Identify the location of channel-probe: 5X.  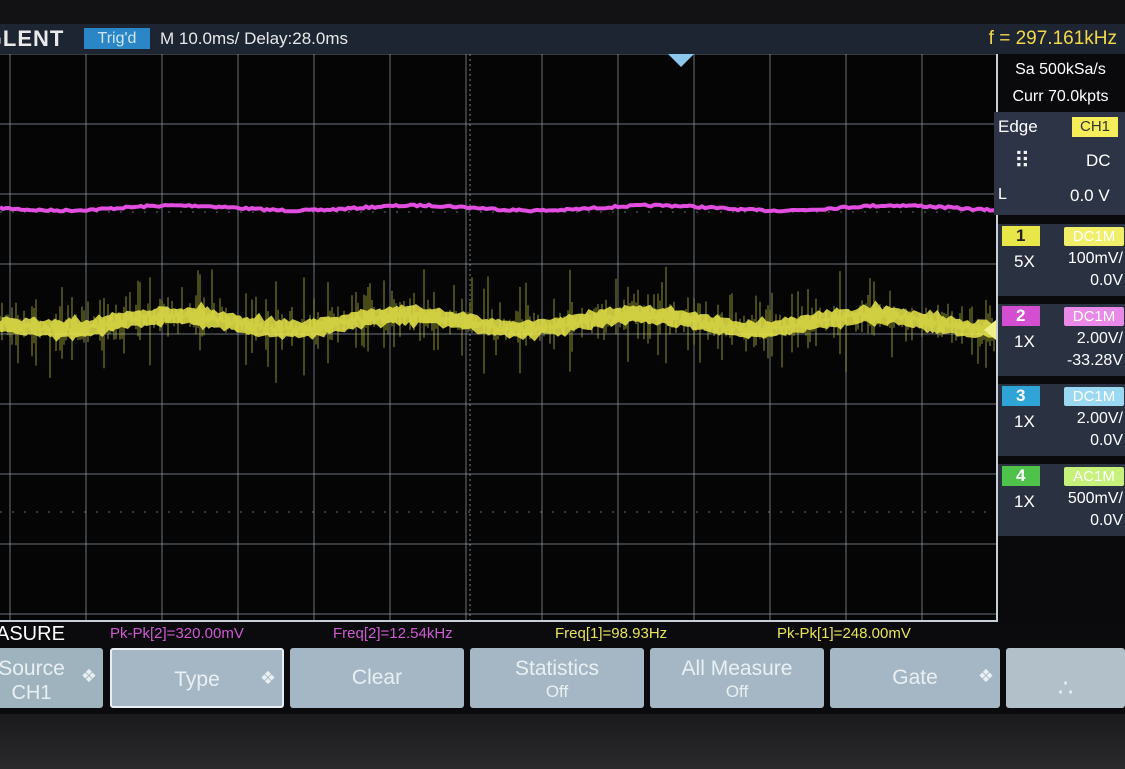
(1024, 261).